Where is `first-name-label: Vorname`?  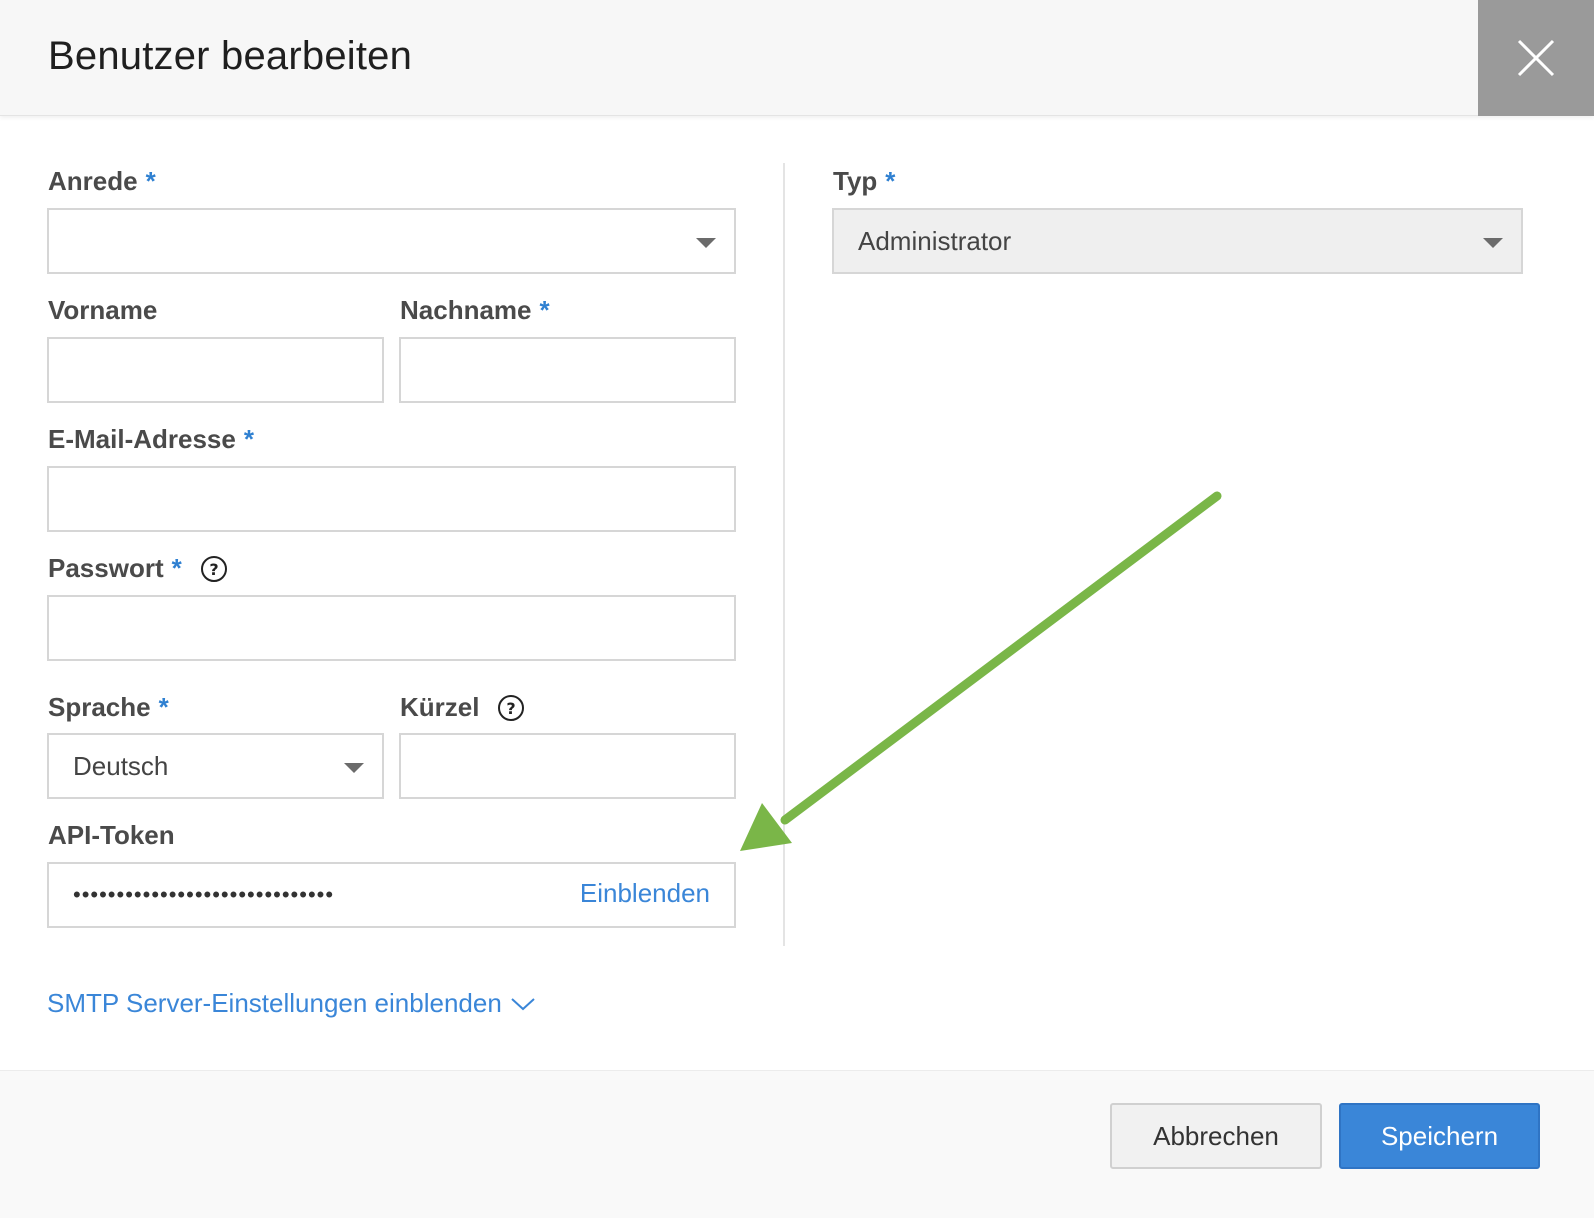
first-name-label: Vorname is located at coordinates (102, 310).